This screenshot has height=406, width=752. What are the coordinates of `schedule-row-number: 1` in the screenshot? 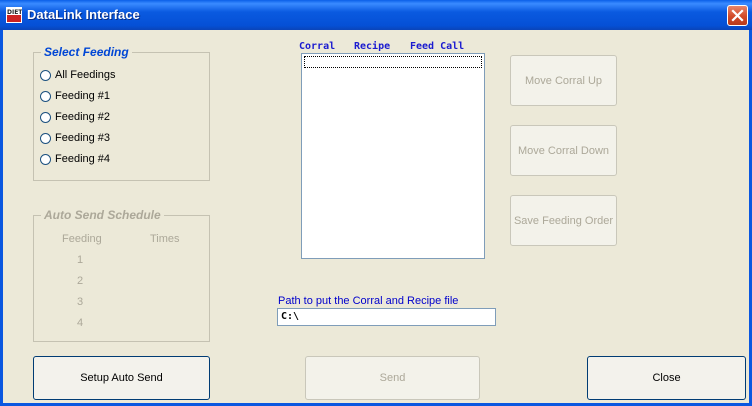 It's located at (80, 260).